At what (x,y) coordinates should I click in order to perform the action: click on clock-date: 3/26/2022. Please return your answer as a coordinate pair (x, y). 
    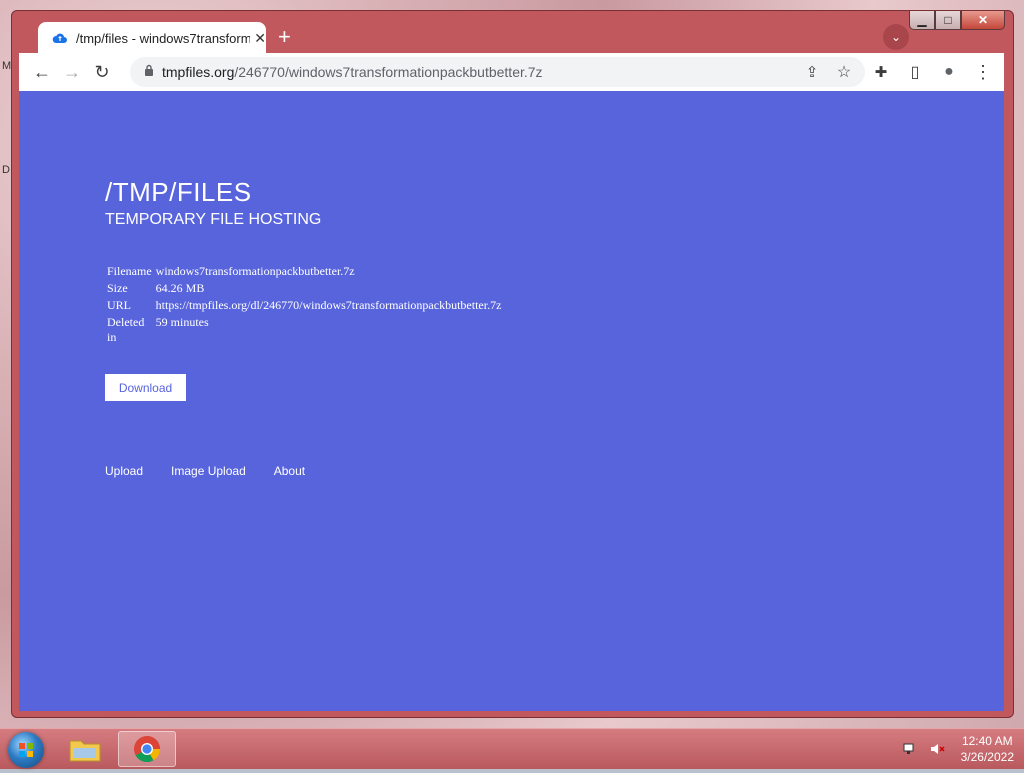
    Looking at the image, I should click on (987, 757).